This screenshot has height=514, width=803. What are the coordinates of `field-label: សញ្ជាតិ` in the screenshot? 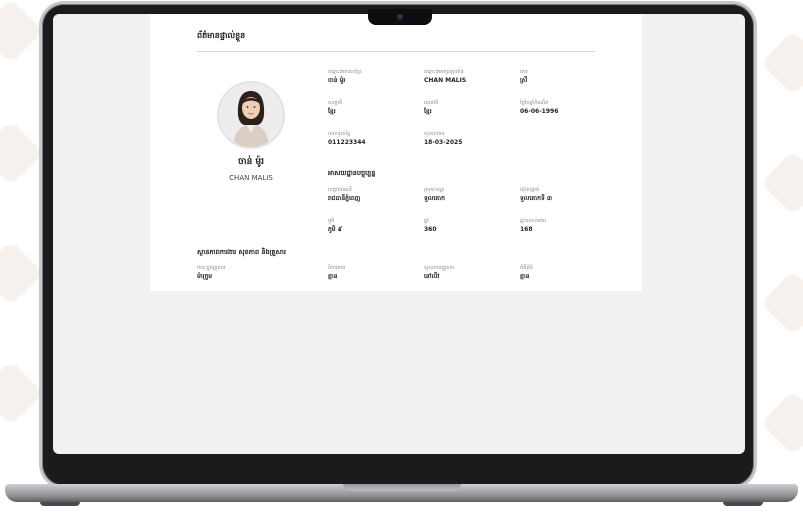 It's located at (335, 103).